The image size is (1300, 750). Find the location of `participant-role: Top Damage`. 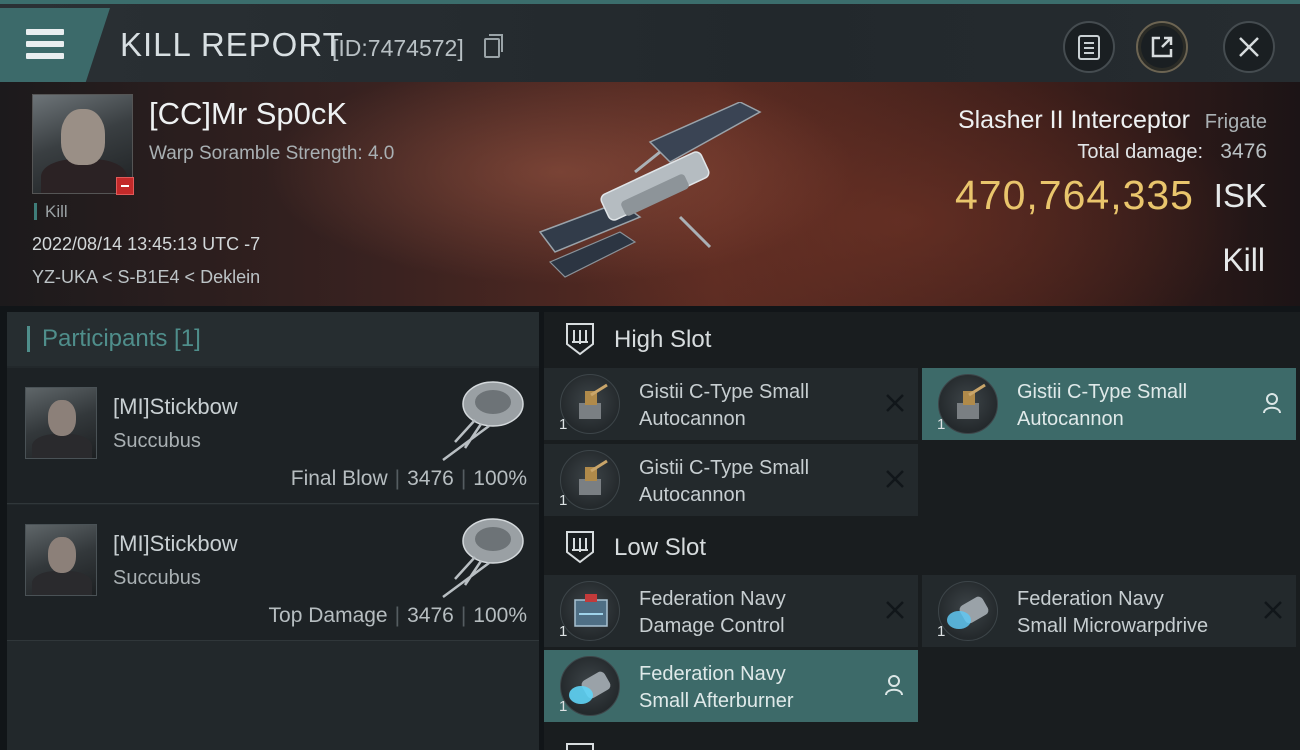

participant-role: Top Damage is located at coordinates (328, 615).